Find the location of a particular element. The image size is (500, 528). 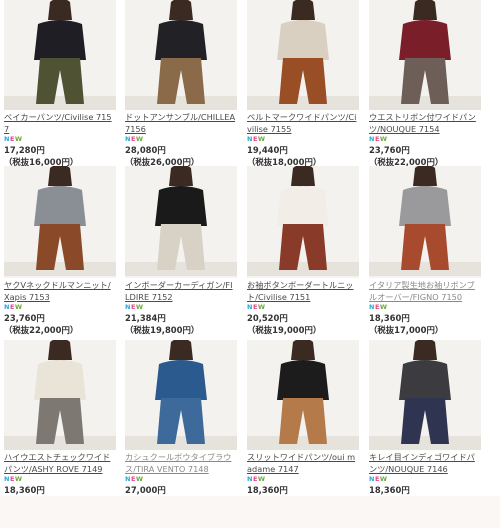

product-price: 28,080円（税抜26,000円） is located at coordinates (181, 156).